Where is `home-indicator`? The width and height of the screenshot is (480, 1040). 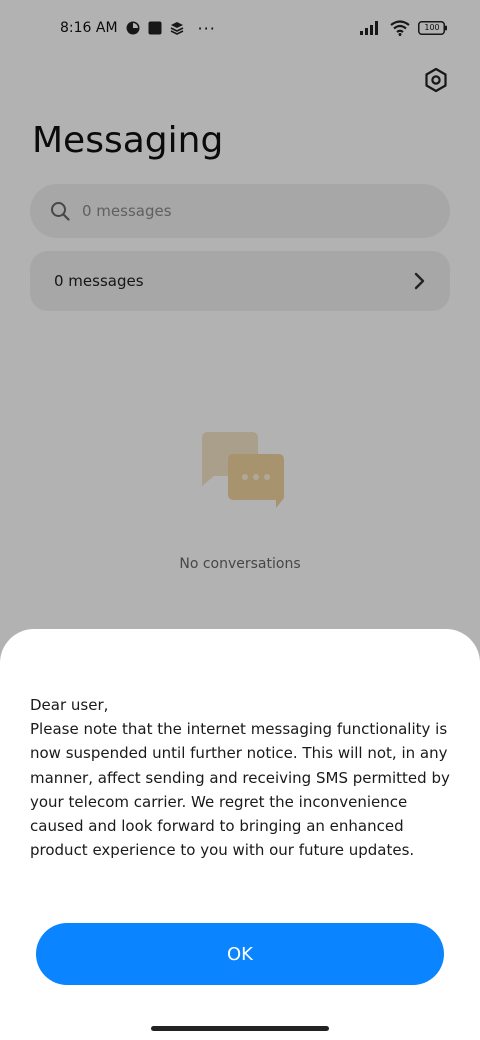 home-indicator is located at coordinates (240, 1028).